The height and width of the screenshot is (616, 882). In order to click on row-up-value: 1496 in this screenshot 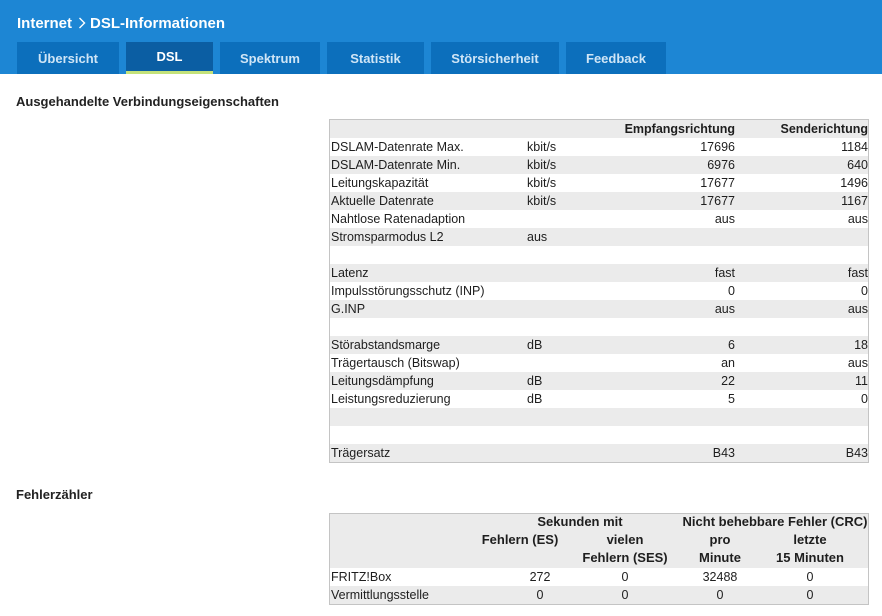, I will do `click(854, 183)`.